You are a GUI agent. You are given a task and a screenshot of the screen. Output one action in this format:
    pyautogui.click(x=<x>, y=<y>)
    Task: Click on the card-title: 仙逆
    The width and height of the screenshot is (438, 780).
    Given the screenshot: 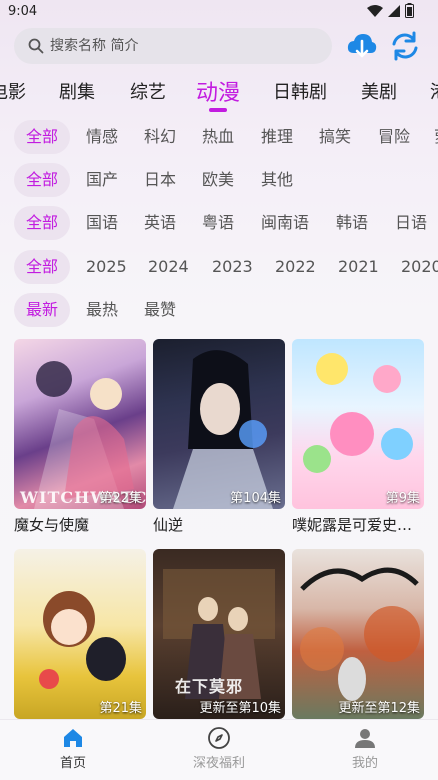 What is the action you would take?
    pyautogui.click(x=168, y=525)
    